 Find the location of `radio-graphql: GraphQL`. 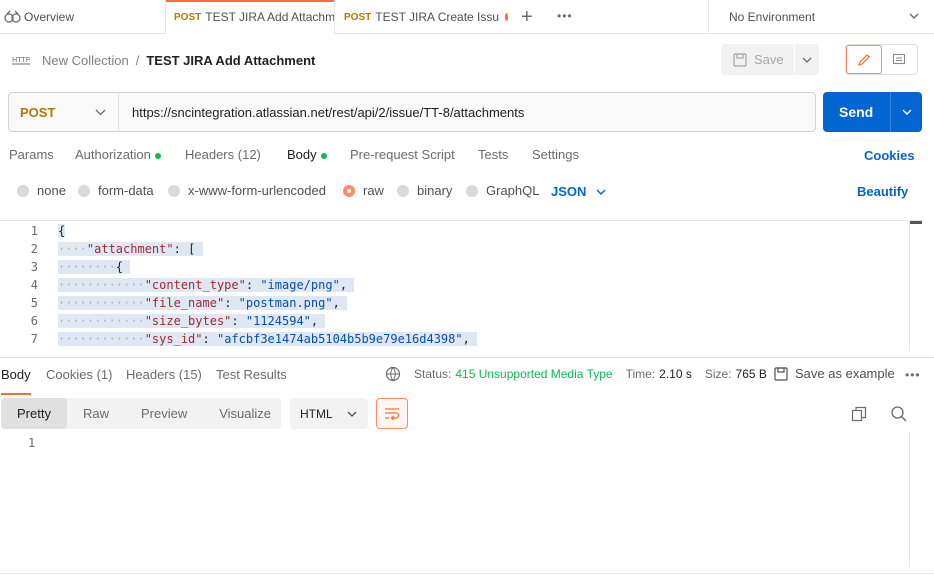

radio-graphql: GraphQL is located at coordinates (502, 190).